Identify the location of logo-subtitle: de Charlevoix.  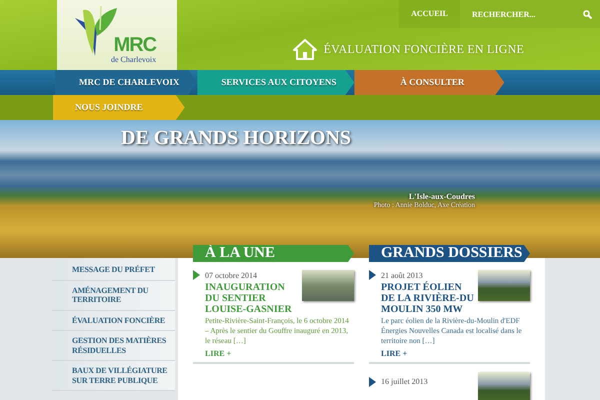
(133, 59).